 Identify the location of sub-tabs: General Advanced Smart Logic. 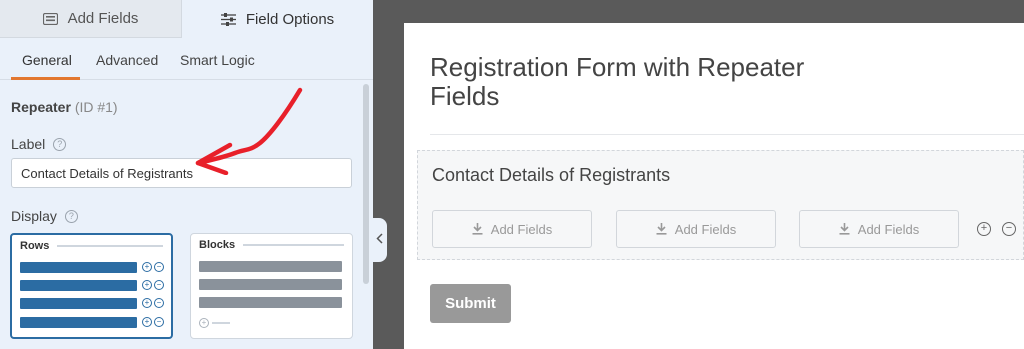
(186, 59).